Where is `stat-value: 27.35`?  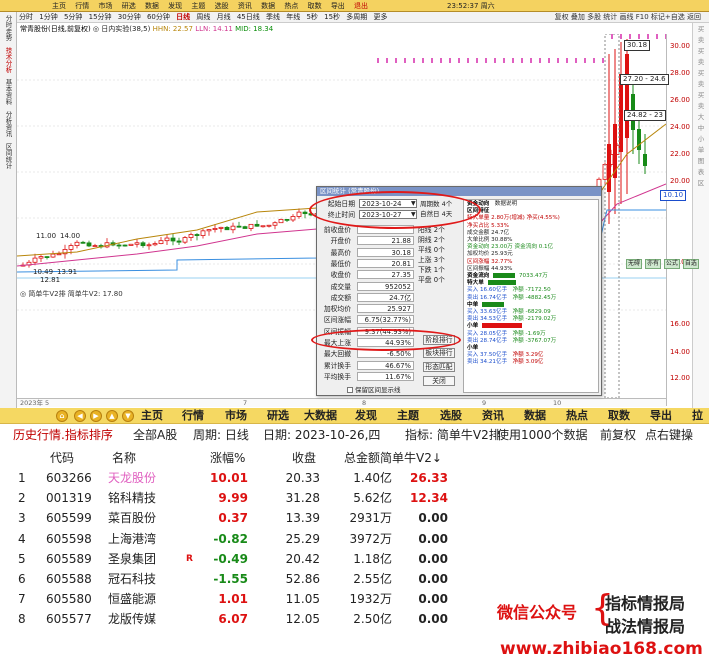 stat-value: 27.35 is located at coordinates (385, 275).